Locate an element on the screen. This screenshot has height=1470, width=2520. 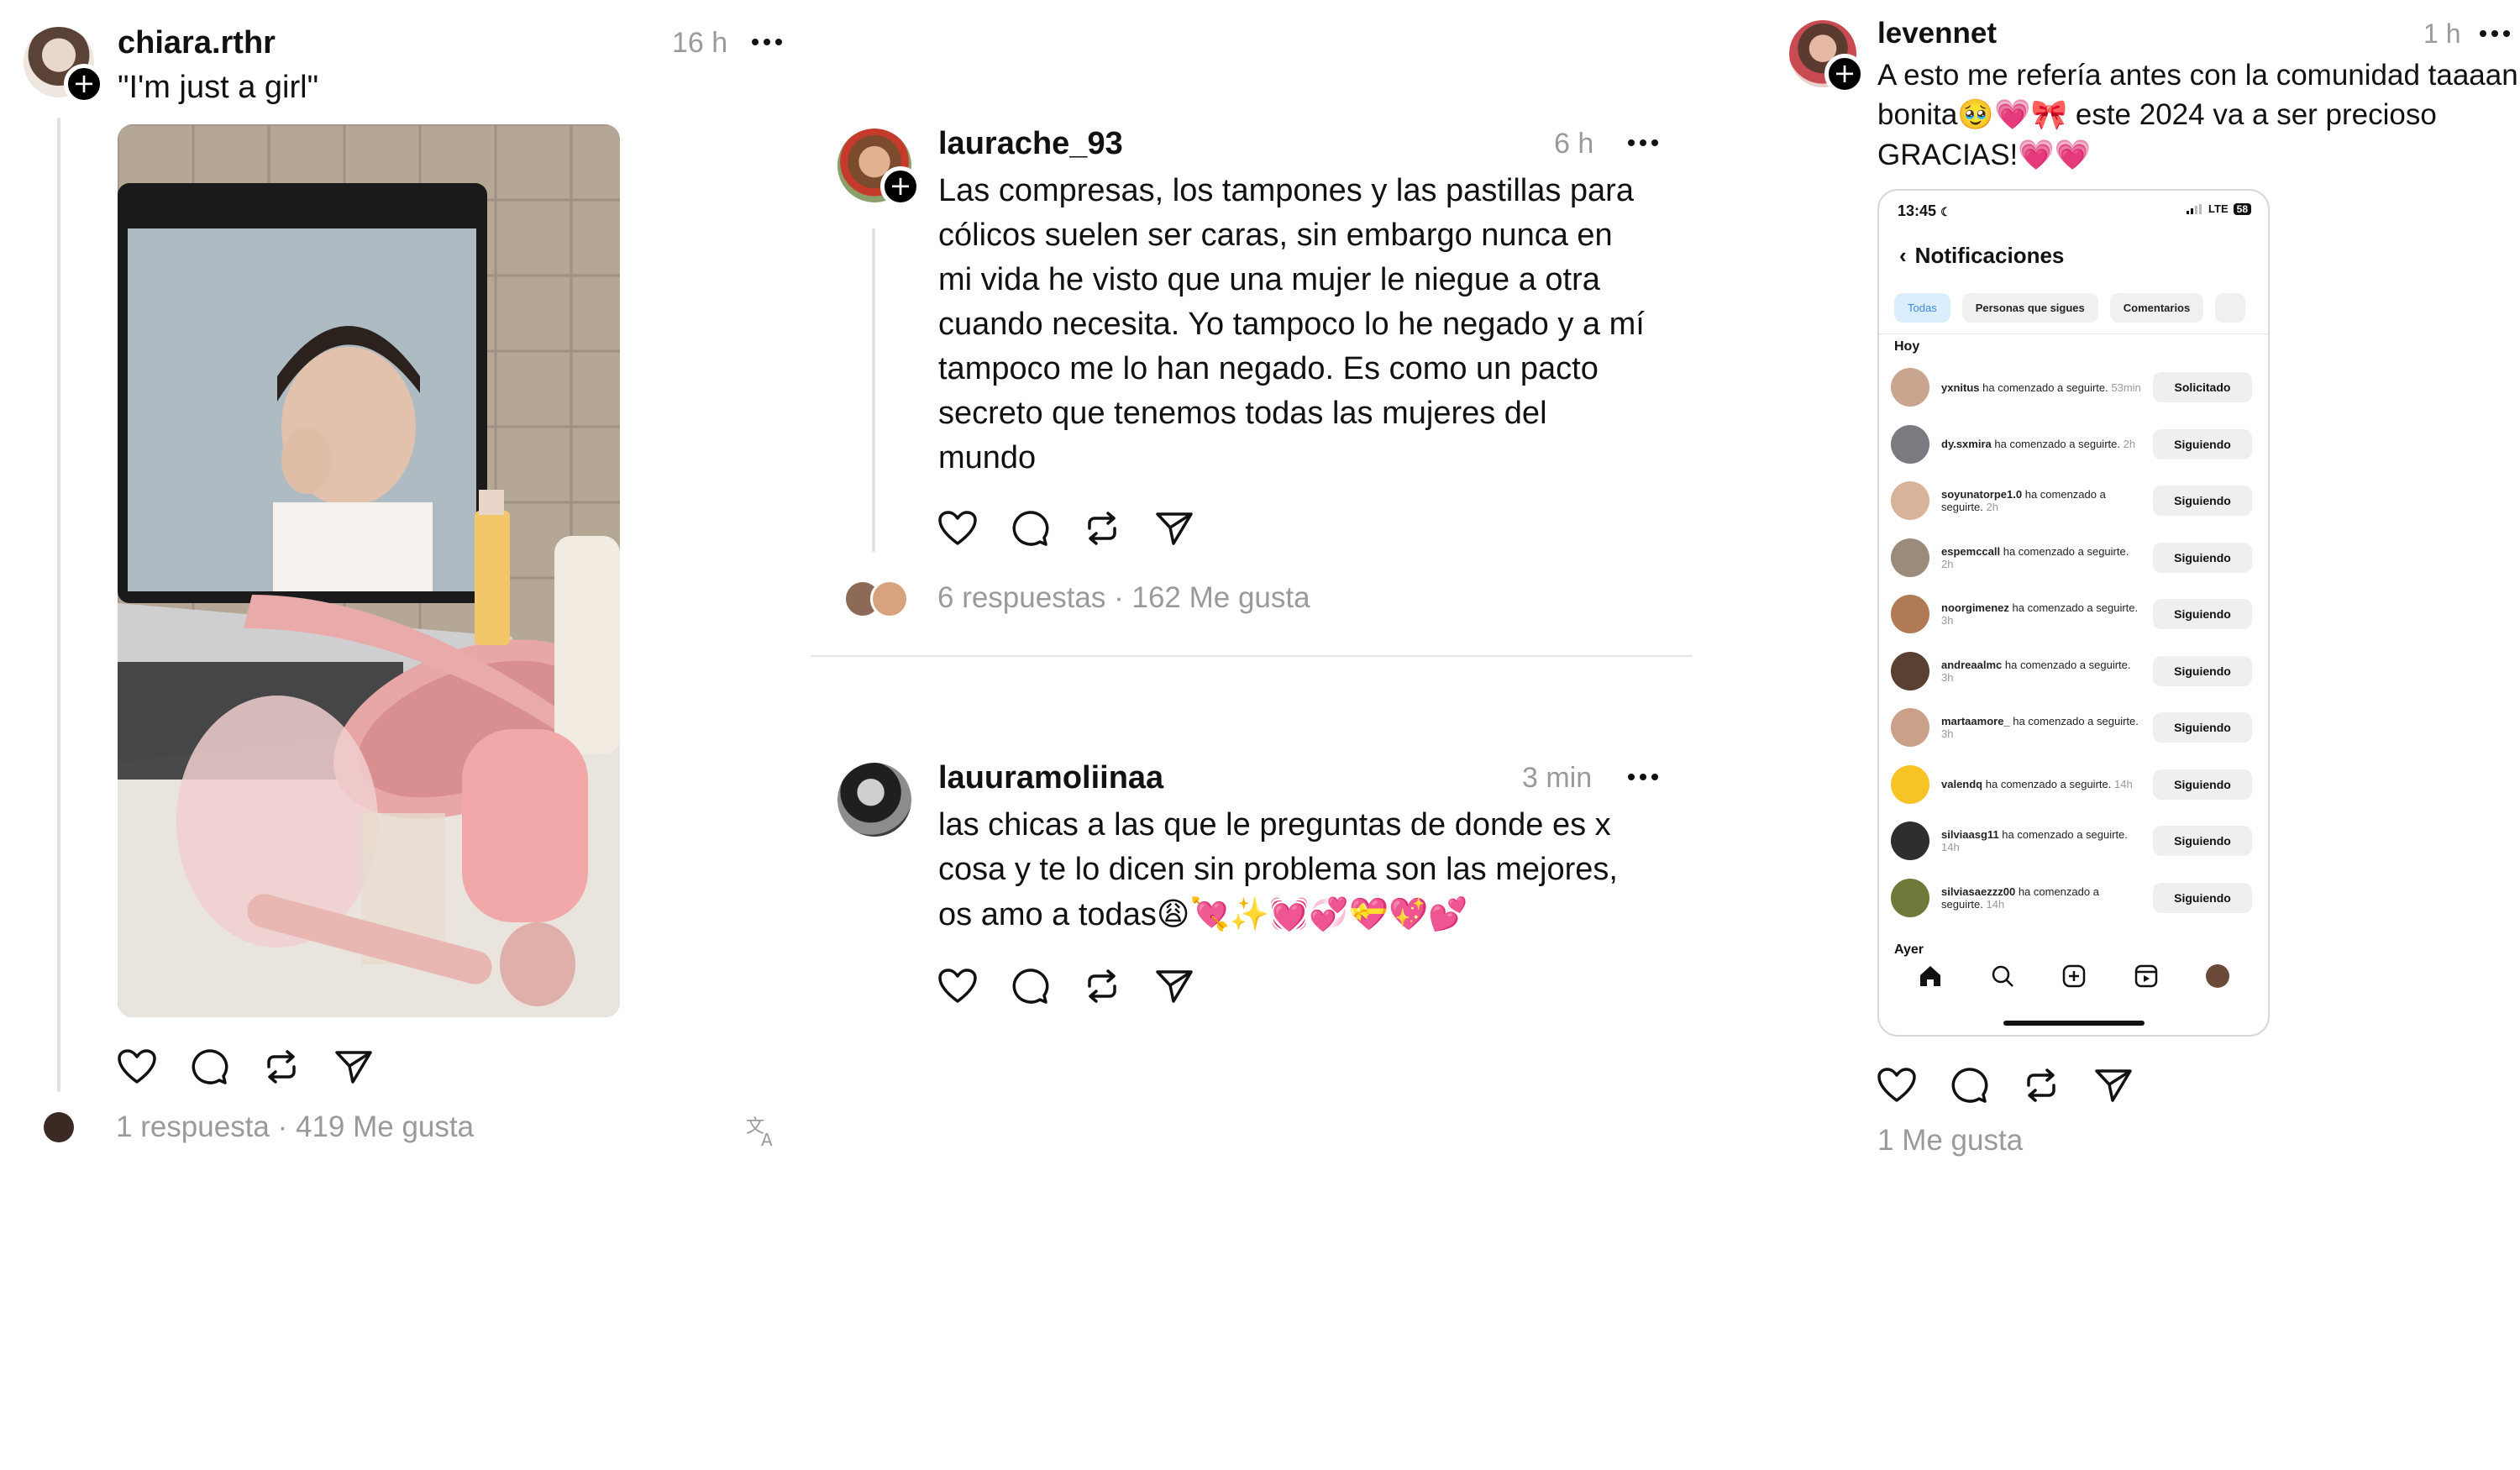
reels-icon is located at coordinates (2146, 976).